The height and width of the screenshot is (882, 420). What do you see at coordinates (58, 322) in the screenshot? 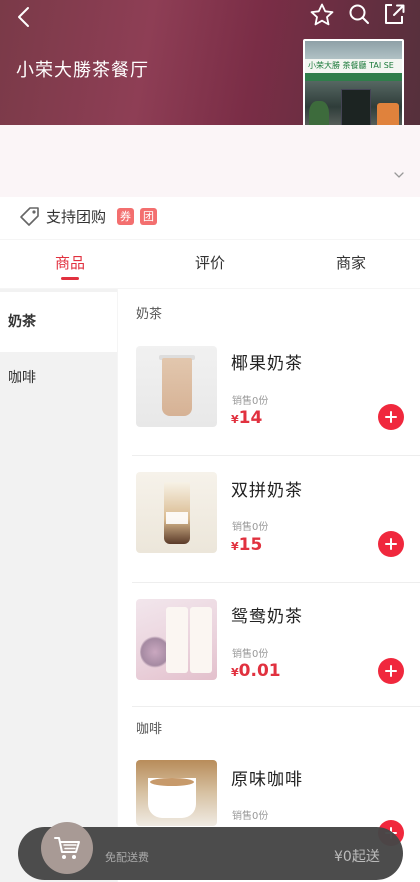
I see `category-milk-tea: 奶茶` at bounding box center [58, 322].